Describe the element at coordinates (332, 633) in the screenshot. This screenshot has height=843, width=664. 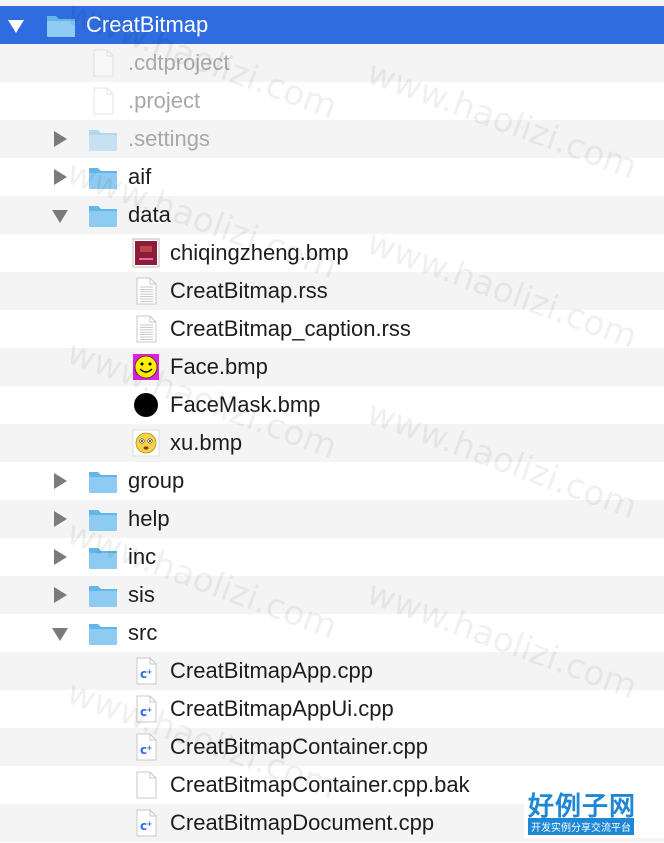
I see `folder-row: src` at that location.